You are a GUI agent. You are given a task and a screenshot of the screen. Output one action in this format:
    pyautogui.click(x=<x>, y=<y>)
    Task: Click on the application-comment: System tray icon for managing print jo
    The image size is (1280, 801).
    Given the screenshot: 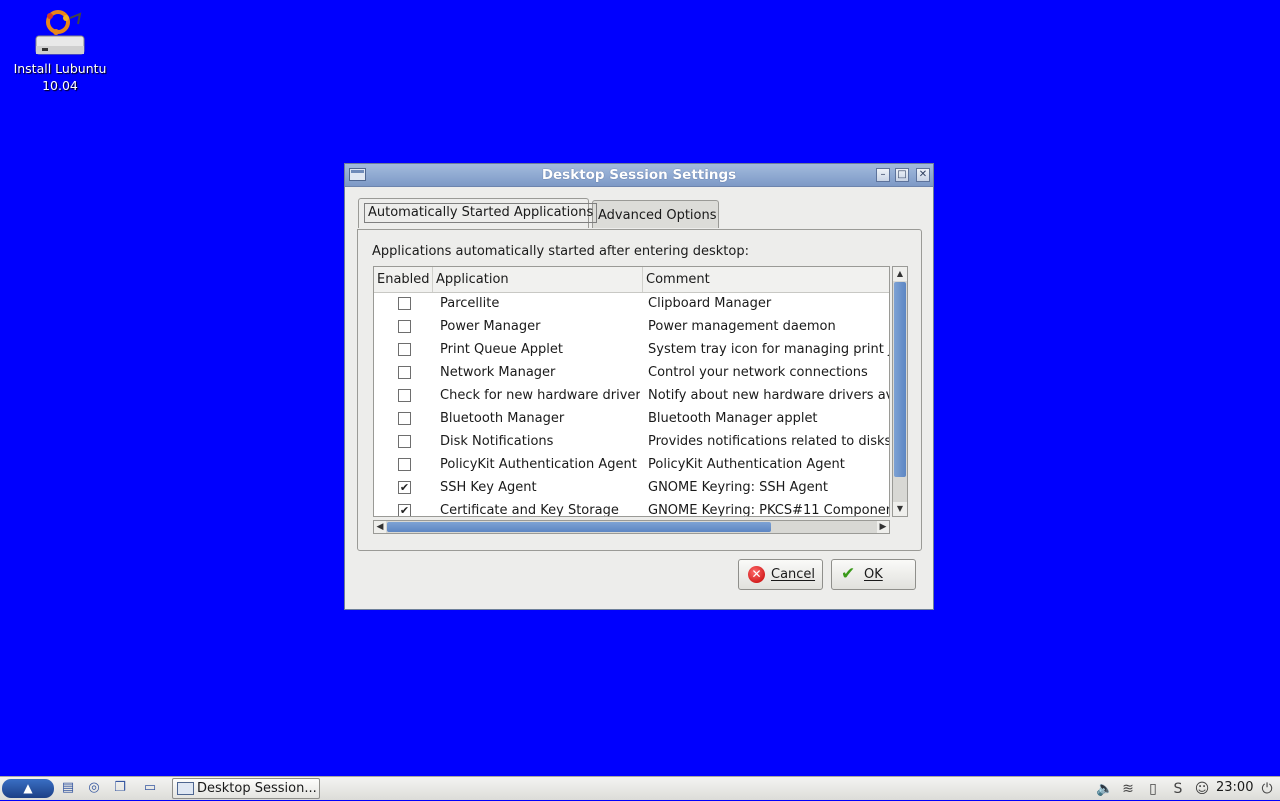 What is the action you would take?
    pyautogui.click(x=769, y=349)
    